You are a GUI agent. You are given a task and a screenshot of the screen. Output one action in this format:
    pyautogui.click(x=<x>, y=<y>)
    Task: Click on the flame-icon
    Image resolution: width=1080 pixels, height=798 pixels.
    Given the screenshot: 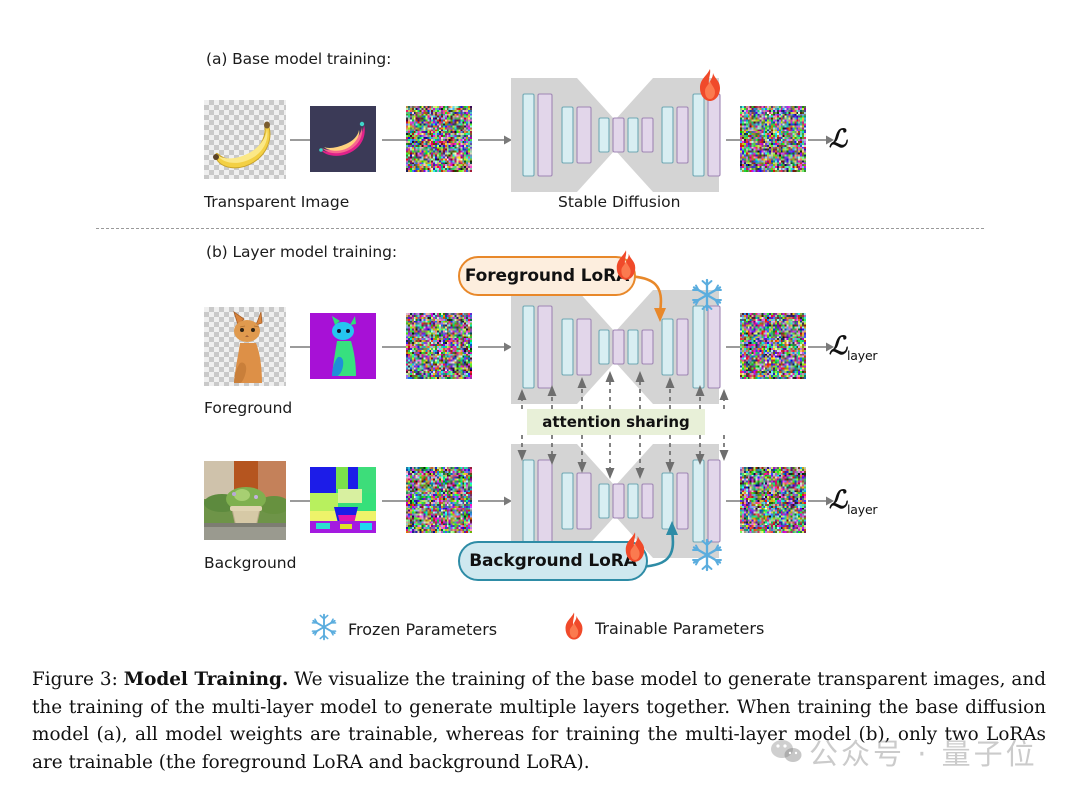 What is the action you would take?
    pyautogui.click(x=574, y=628)
    